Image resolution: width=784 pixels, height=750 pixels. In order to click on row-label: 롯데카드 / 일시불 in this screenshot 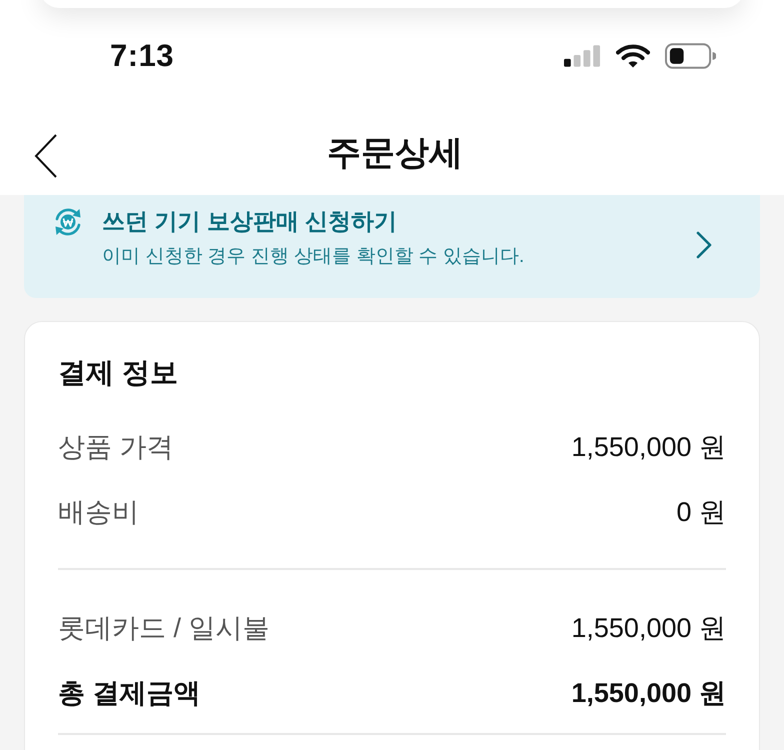, I will do `click(164, 628)`.